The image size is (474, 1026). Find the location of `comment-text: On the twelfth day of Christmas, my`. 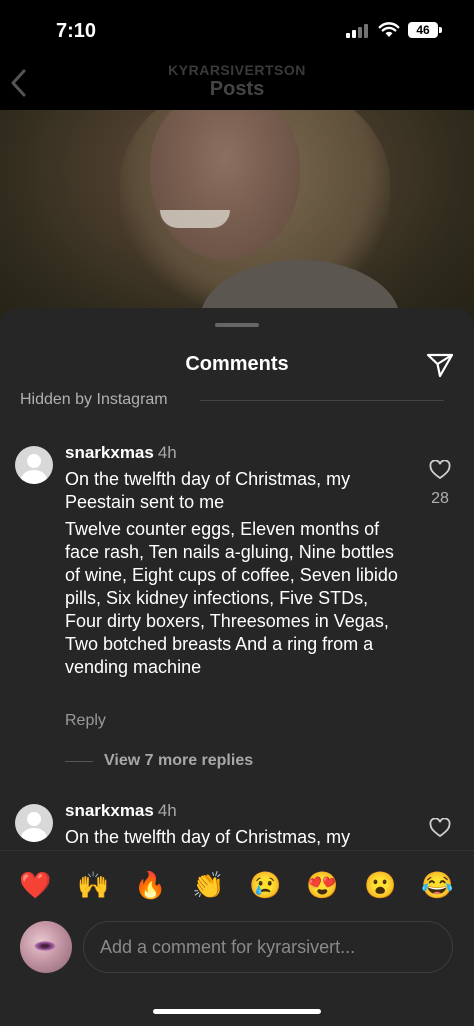

comment-text: On the twelfth day of Christmas, my is located at coordinates (208, 837).